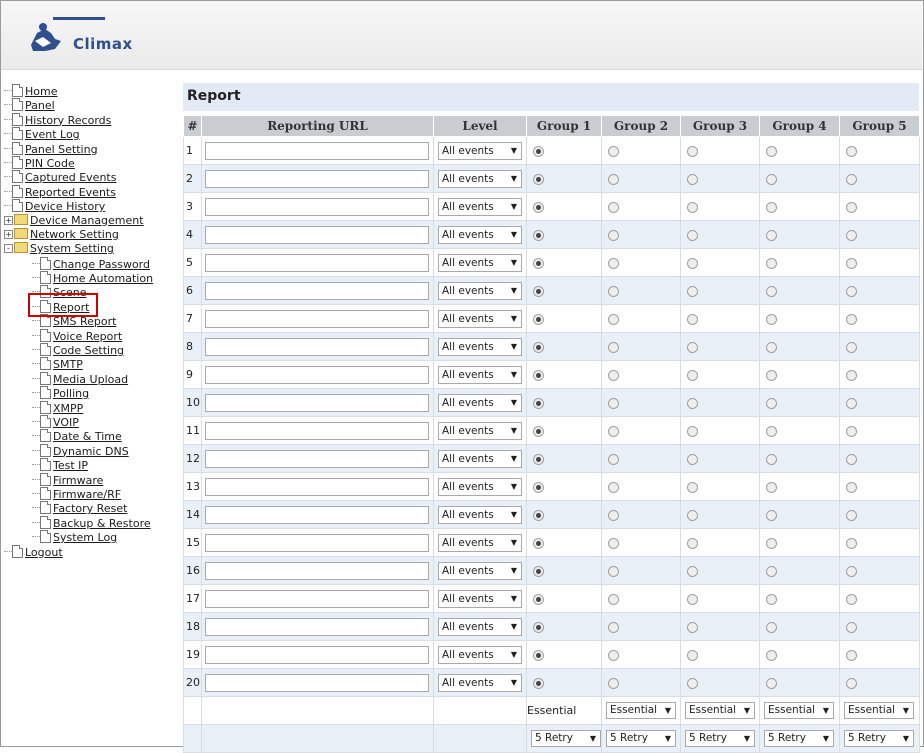 The width and height of the screenshot is (924, 753). Describe the element at coordinates (85, 537) in the screenshot. I see `sidebar-link: System Log` at that location.